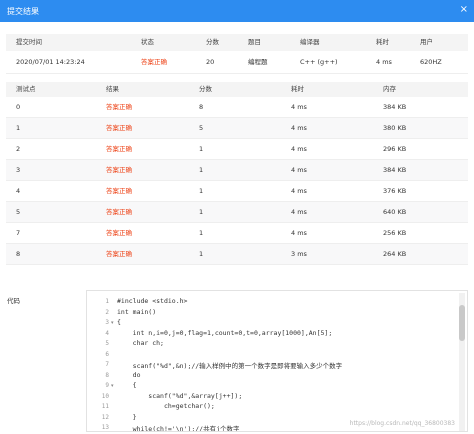  What do you see at coordinates (462, 362) in the screenshot?
I see `editor-scrollbar` at bounding box center [462, 362].